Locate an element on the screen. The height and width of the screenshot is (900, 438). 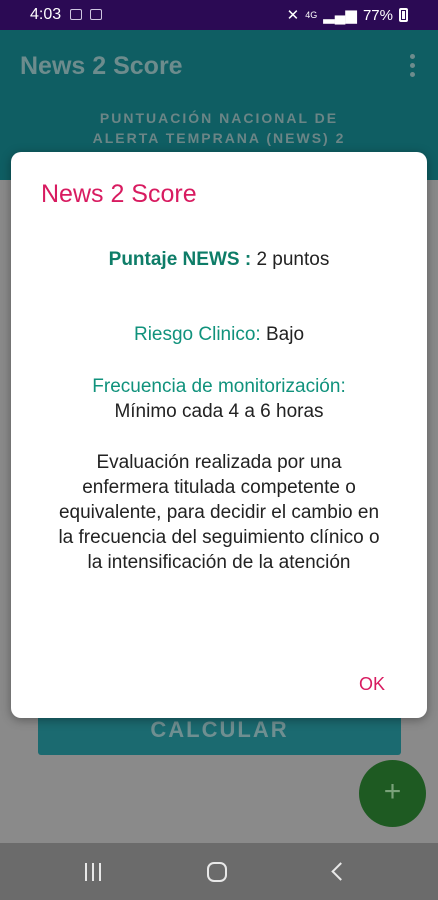
app-title: News 2 Score is located at coordinates (101, 66).